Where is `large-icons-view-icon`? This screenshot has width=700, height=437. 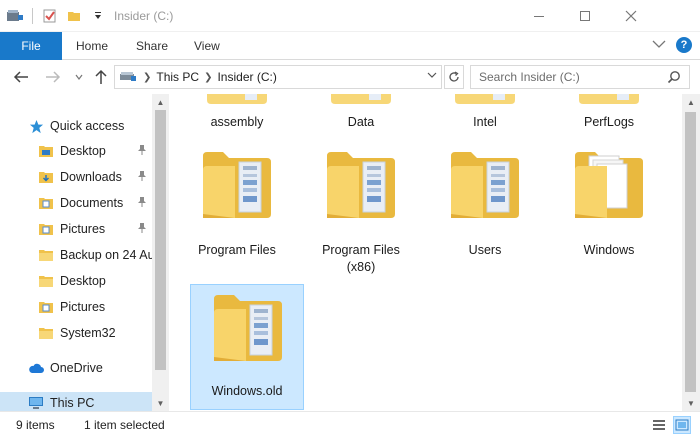 large-icons-view-icon is located at coordinates (682, 425).